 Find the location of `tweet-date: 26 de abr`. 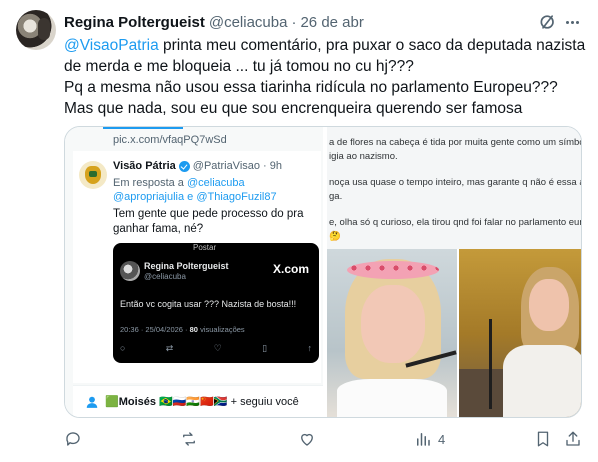

tweet-date: 26 de abr is located at coordinates (331, 22).